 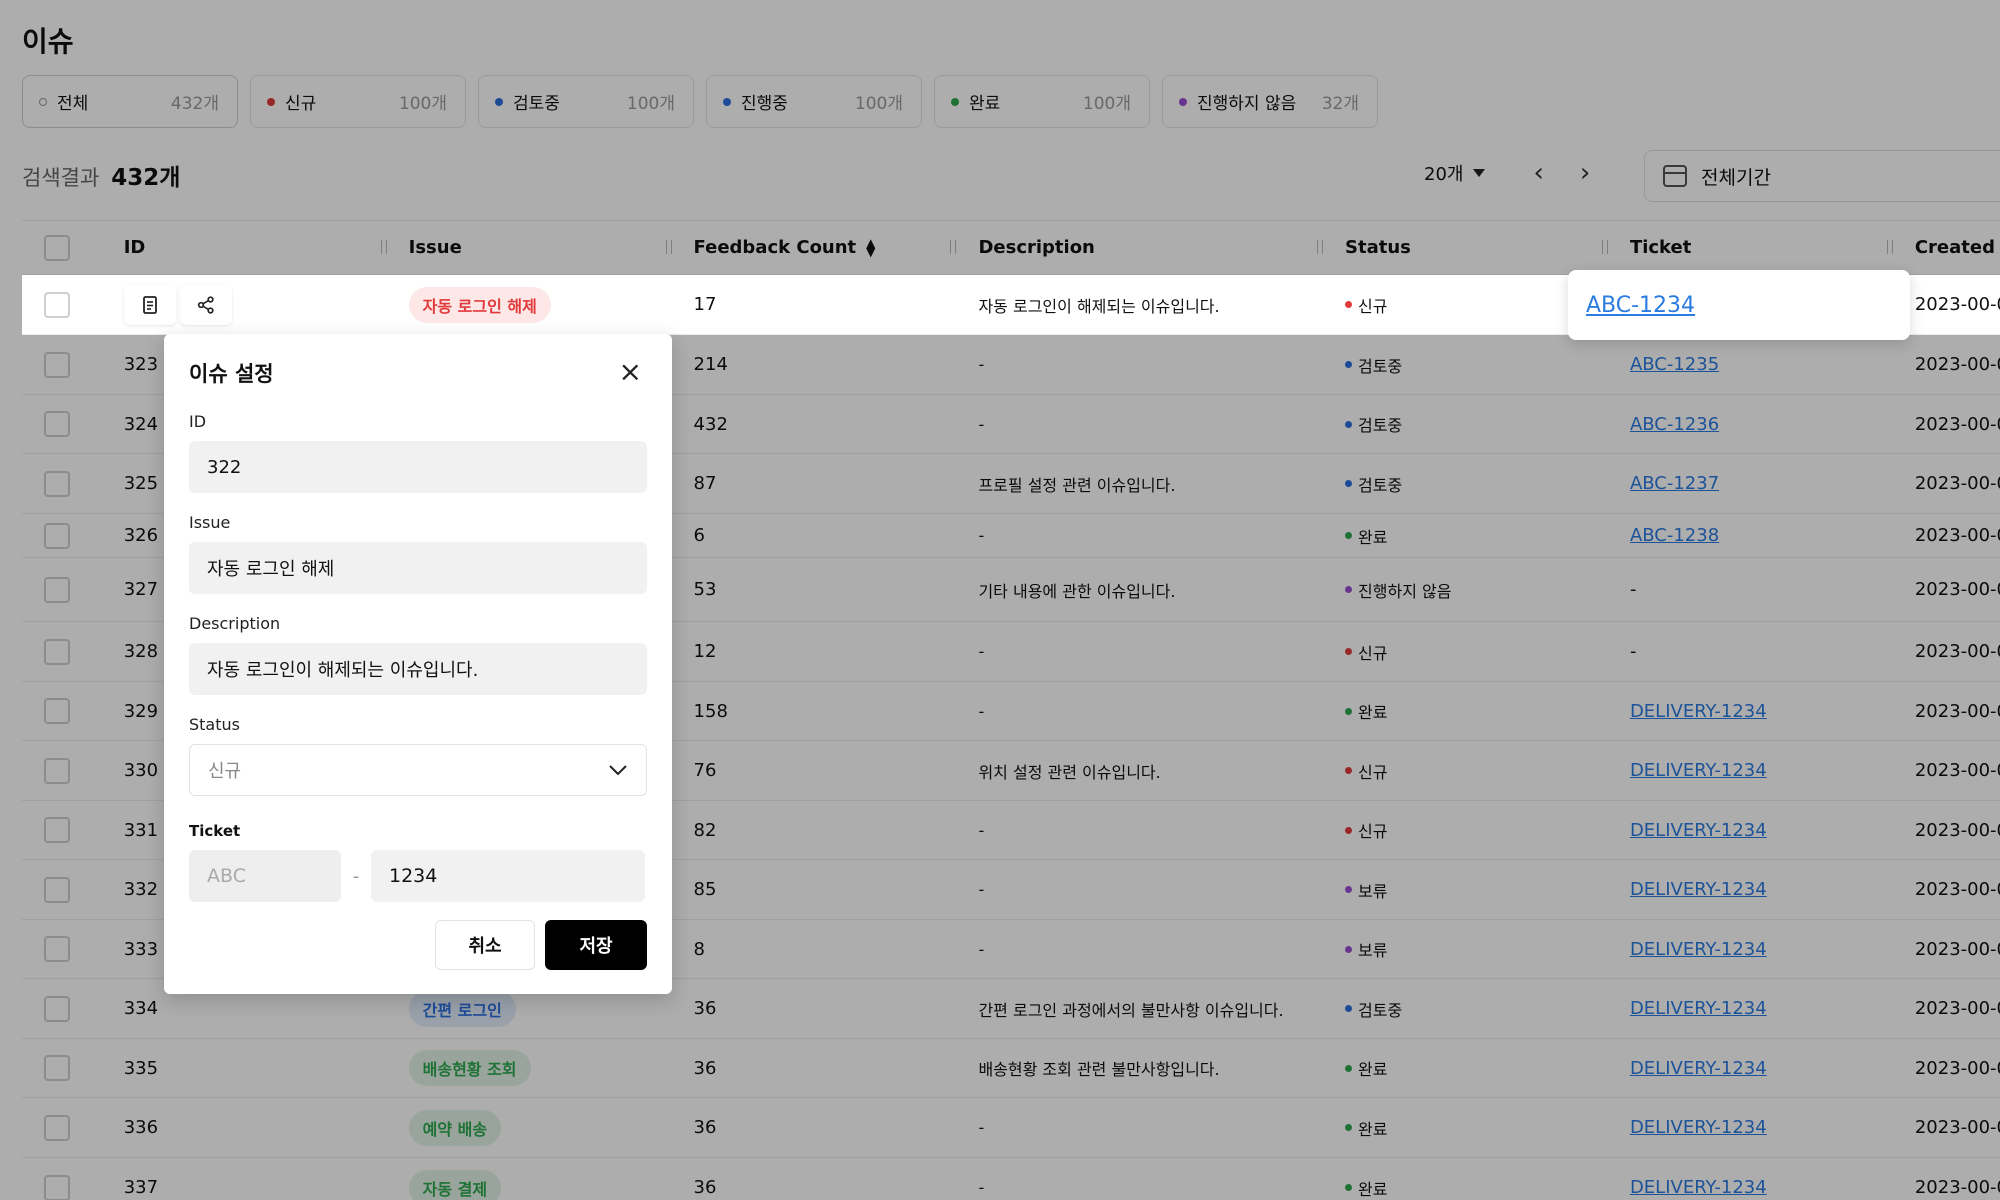 What do you see at coordinates (1739, 305) in the screenshot?
I see `ticket-popover: ABC-1234` at bounding box center [1739, 305].